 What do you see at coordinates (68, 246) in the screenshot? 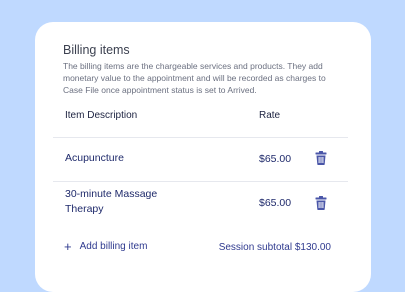
I see `plus-icon: +` at bounding box center [68, 246].